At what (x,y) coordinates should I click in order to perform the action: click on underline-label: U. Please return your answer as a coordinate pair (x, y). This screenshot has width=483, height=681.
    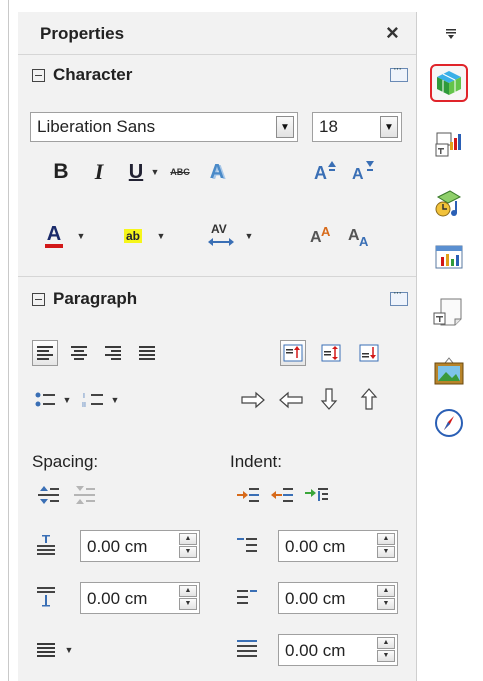
    Looking at the image, I should click on (136, 171).